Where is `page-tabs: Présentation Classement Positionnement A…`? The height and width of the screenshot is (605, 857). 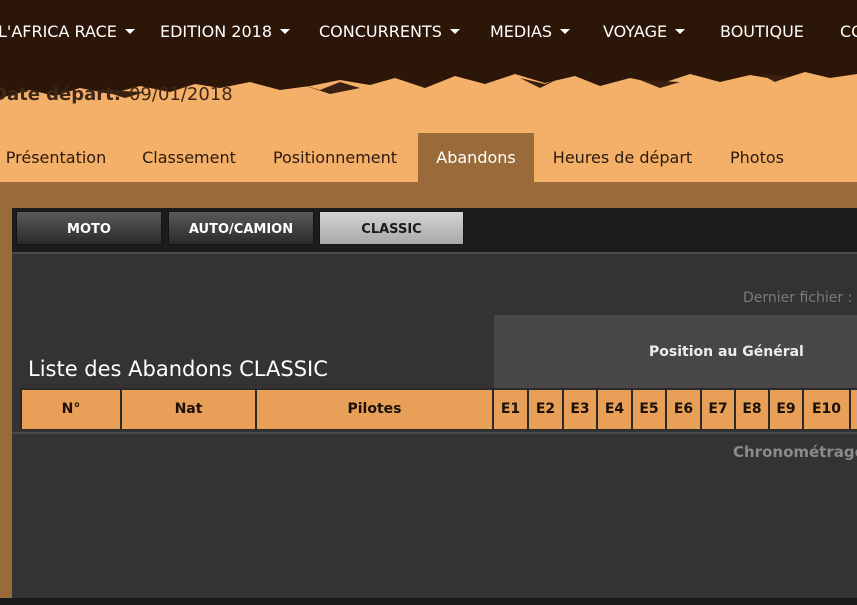
page-tabs: Présentation Classement Positionnement A… is located at coordinates (428, 157).